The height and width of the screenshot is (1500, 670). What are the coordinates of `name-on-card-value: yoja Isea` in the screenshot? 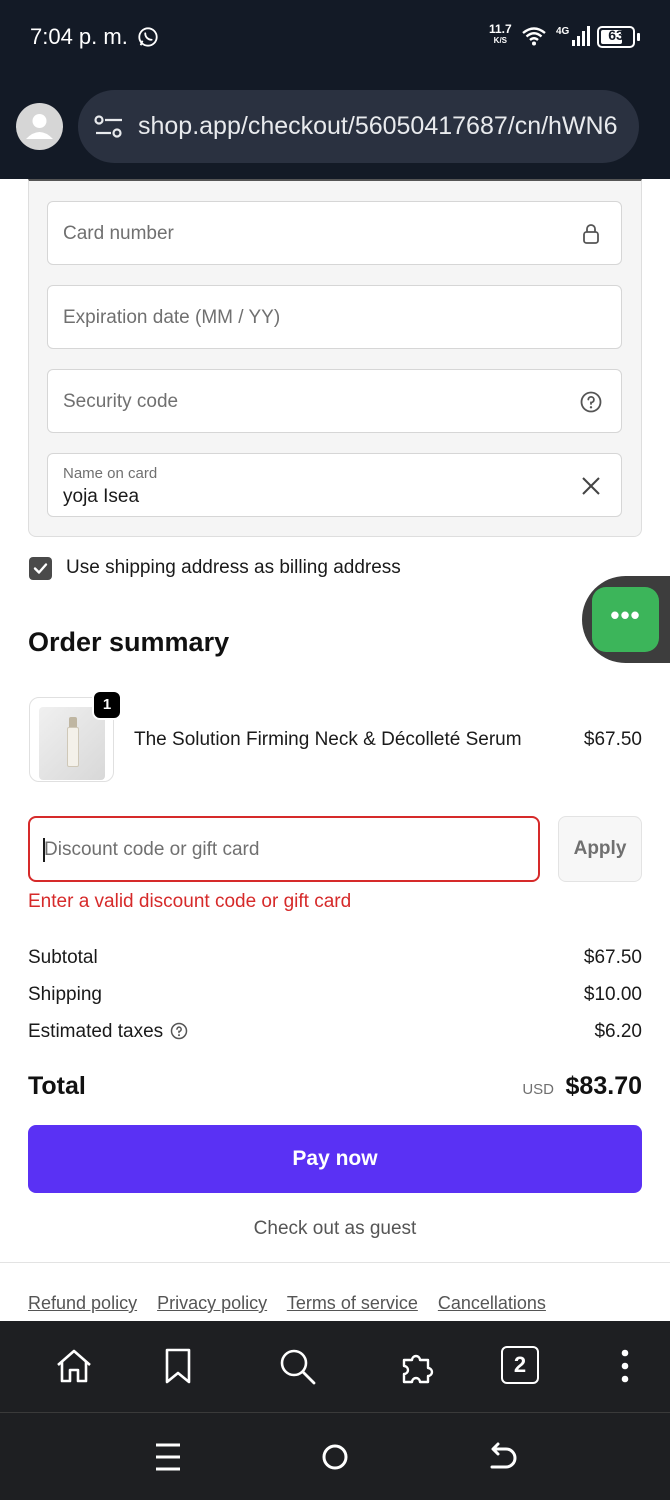 It's located at (101, 496).